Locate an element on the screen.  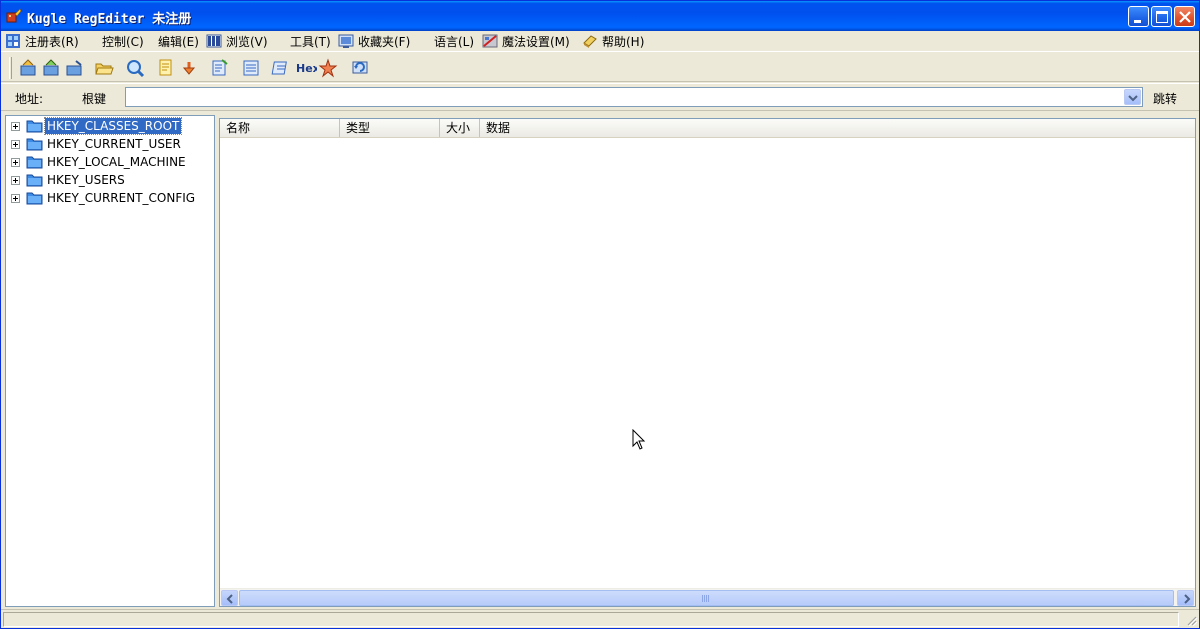
hex-view-button: Hex is located at coordinates (306, 68).